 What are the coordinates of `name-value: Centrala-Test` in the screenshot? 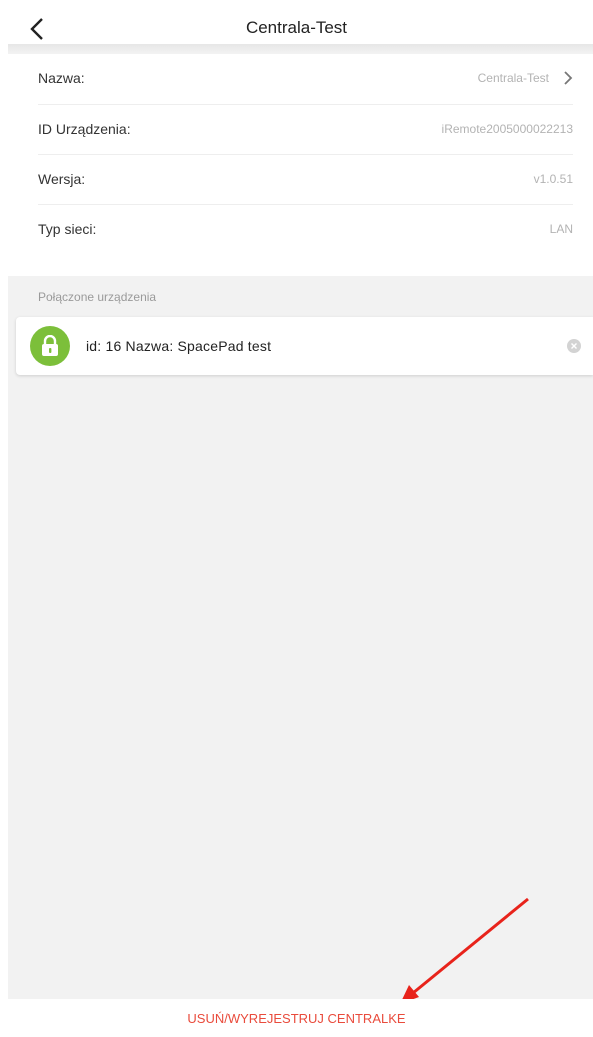 It's located at (513, 78).